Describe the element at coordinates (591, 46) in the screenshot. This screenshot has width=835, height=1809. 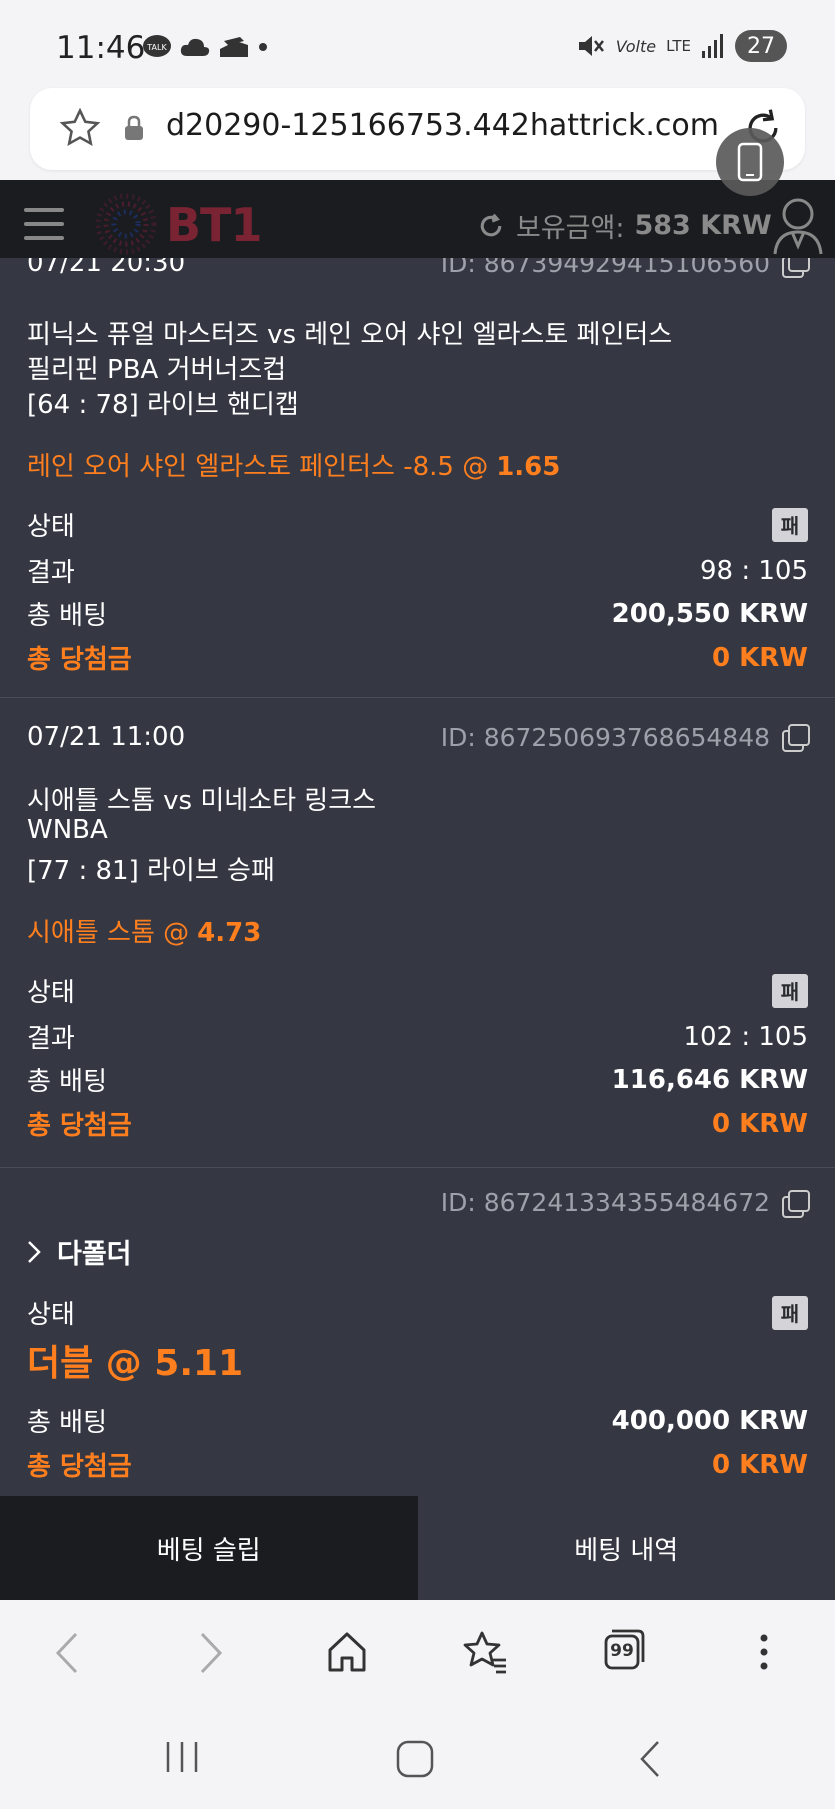
I see `mute-icon` at that location.